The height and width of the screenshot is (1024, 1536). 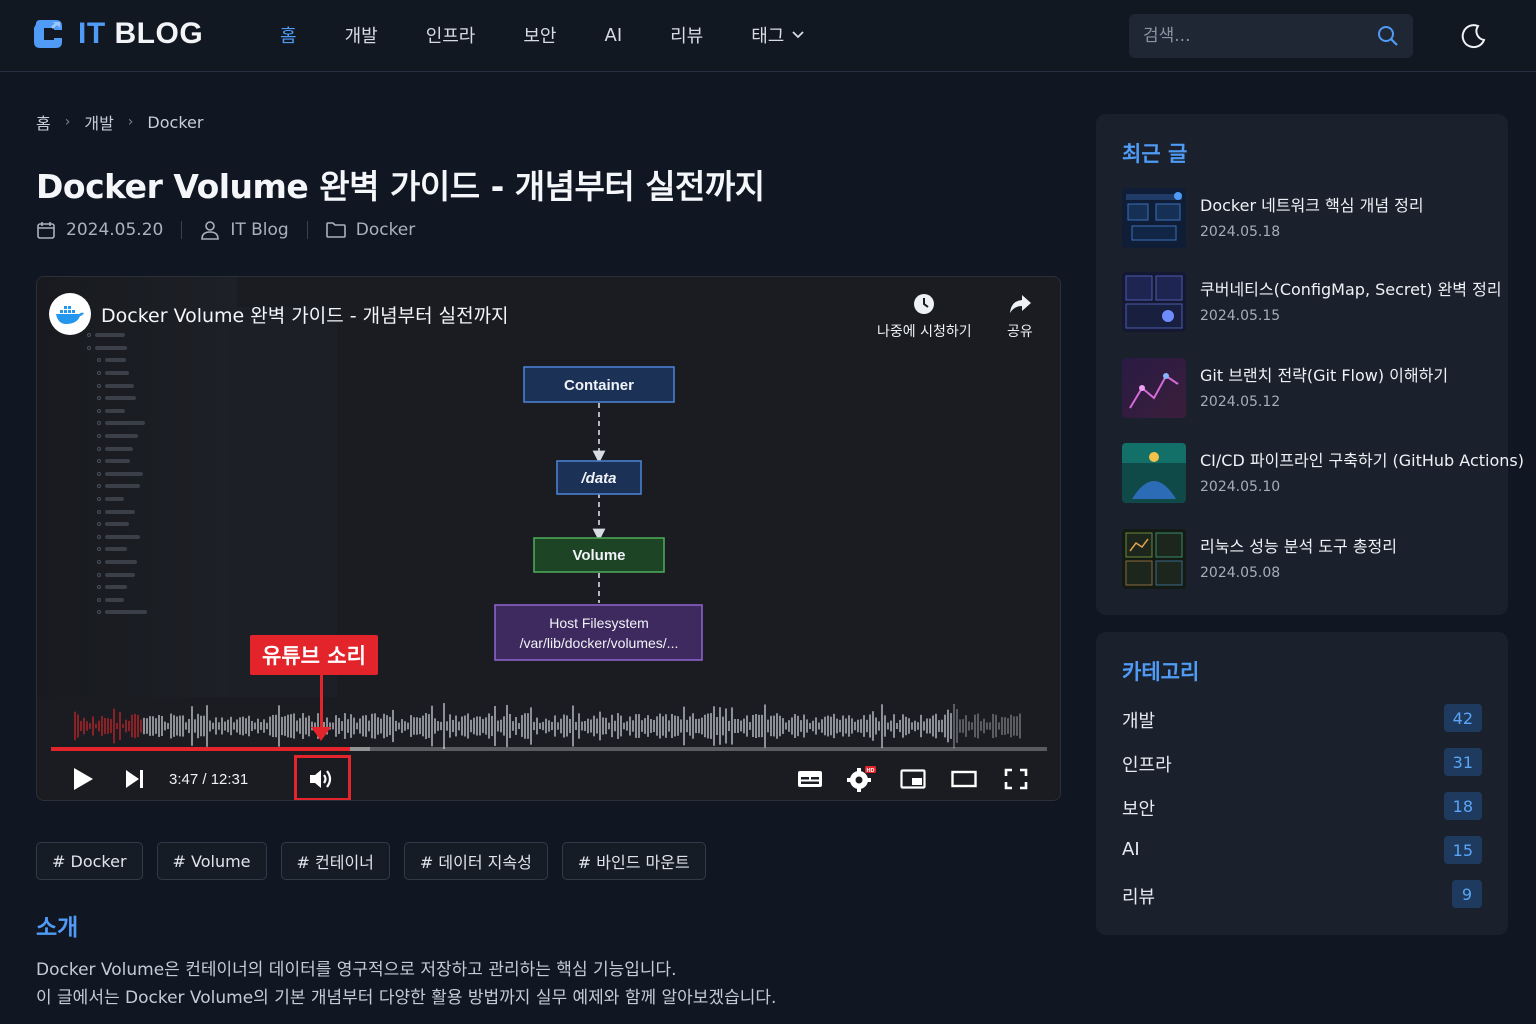 I want to click on miniplayer-icon, so click(x=913, y=779).